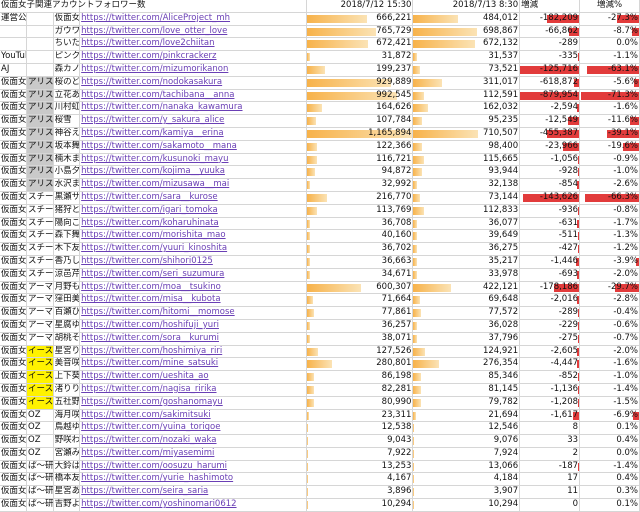  I want to click on account-url-link: https://twitter.com/sora__kurumi, so click(193, 339).